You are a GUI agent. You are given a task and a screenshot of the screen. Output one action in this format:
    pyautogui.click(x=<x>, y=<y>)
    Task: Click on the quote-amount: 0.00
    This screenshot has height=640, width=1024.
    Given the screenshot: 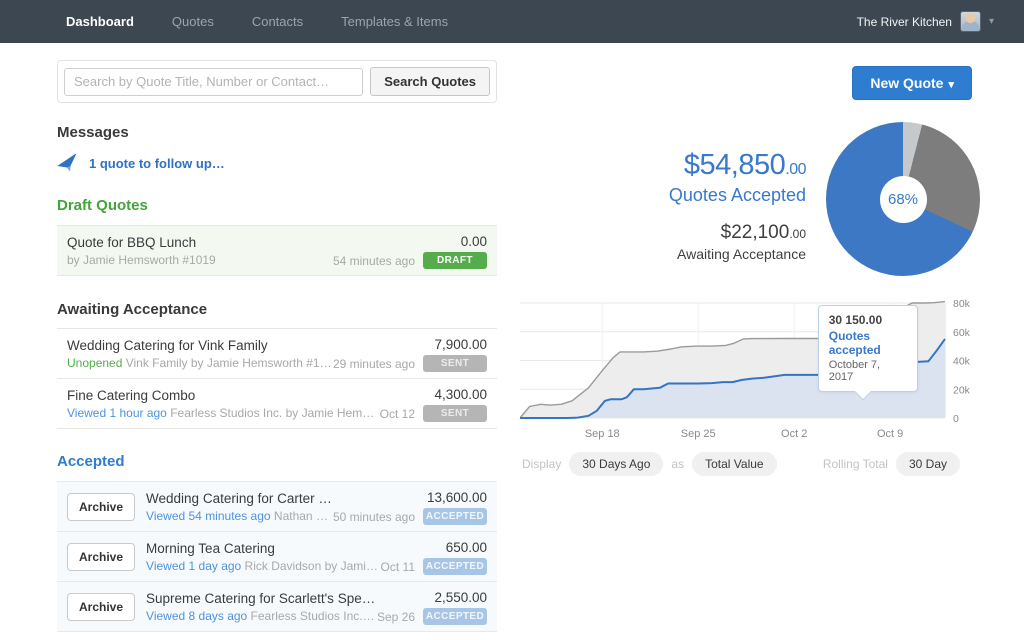 What is the action you would take?
    pyautogui.click(x=473, y=241)
    